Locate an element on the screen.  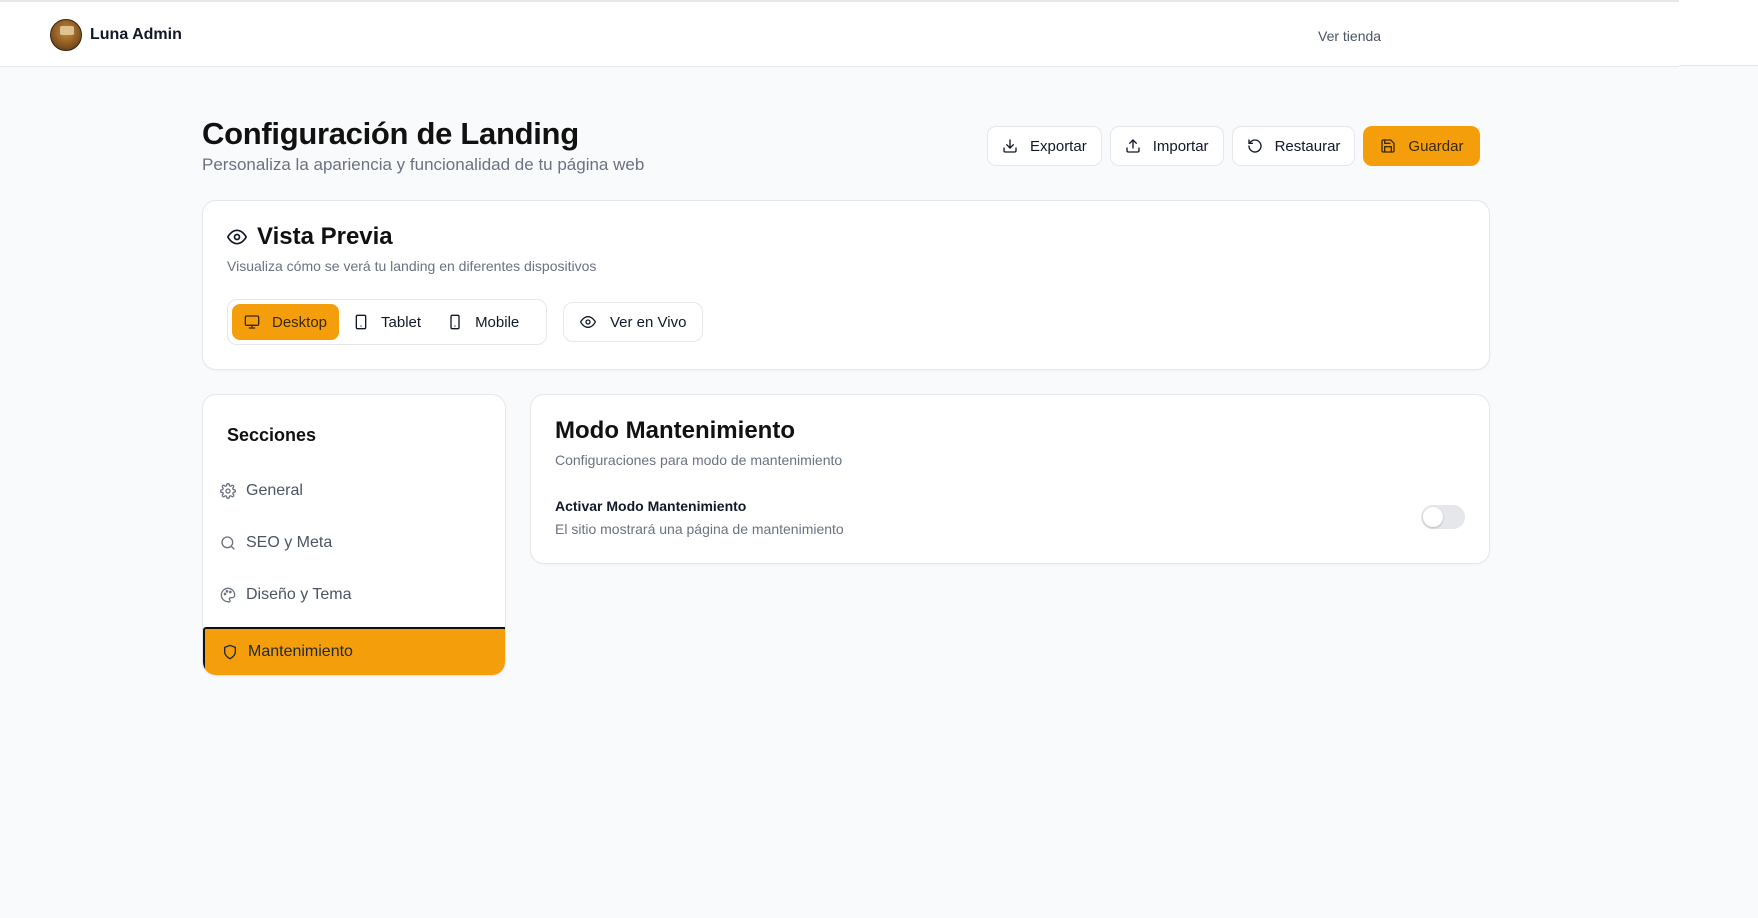
device-desktop-button: Desktop is located at coordinates (286, 322).